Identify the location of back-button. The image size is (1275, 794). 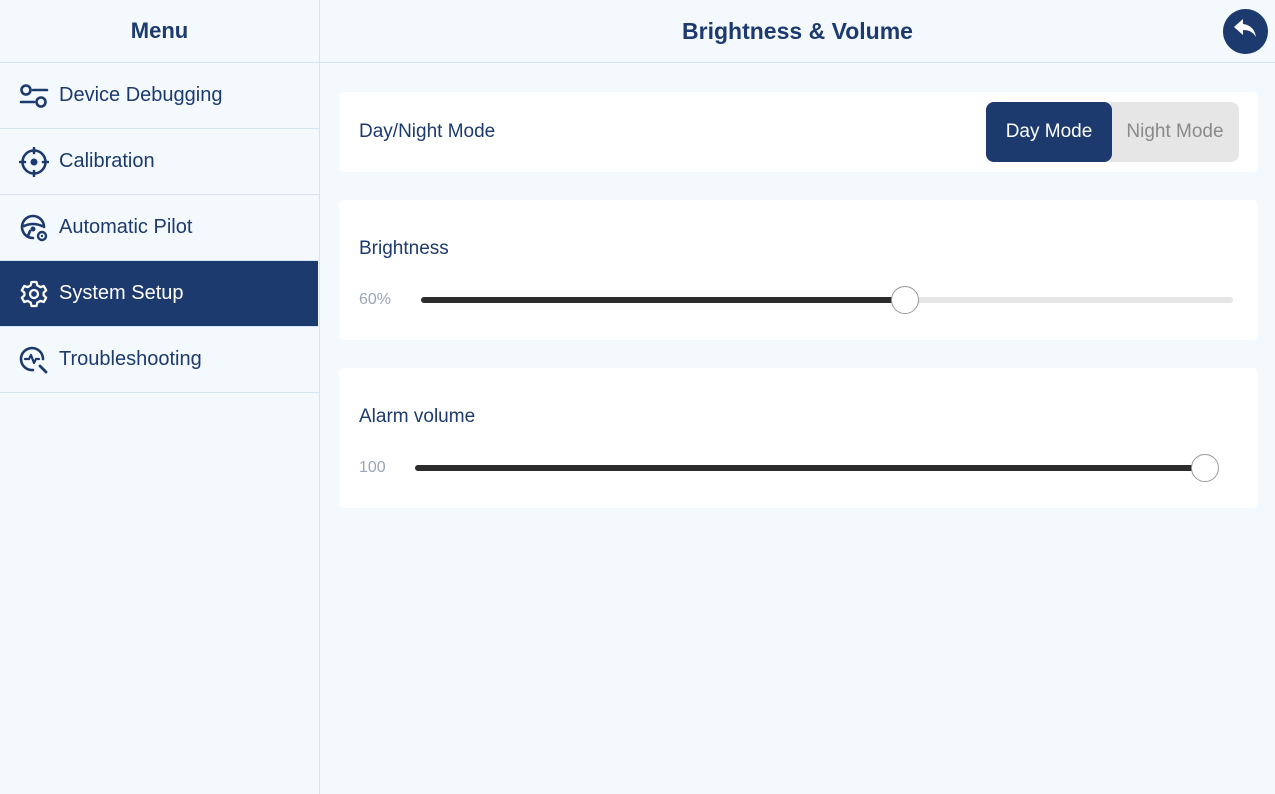
(1245, 31).